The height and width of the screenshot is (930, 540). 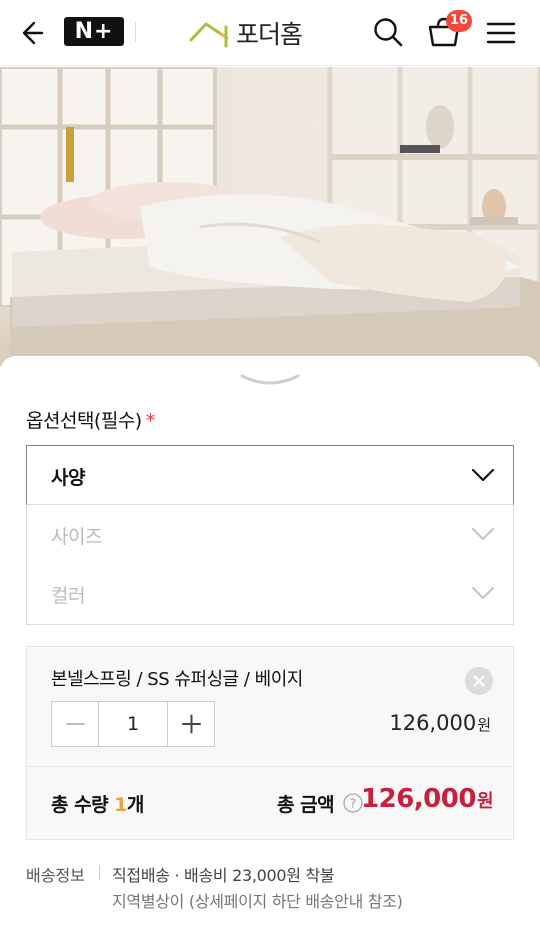 What do you see at coordinates (270, 475) in the screenshot?
I see `select-spec: 사양` at bounding box center [270, 475].